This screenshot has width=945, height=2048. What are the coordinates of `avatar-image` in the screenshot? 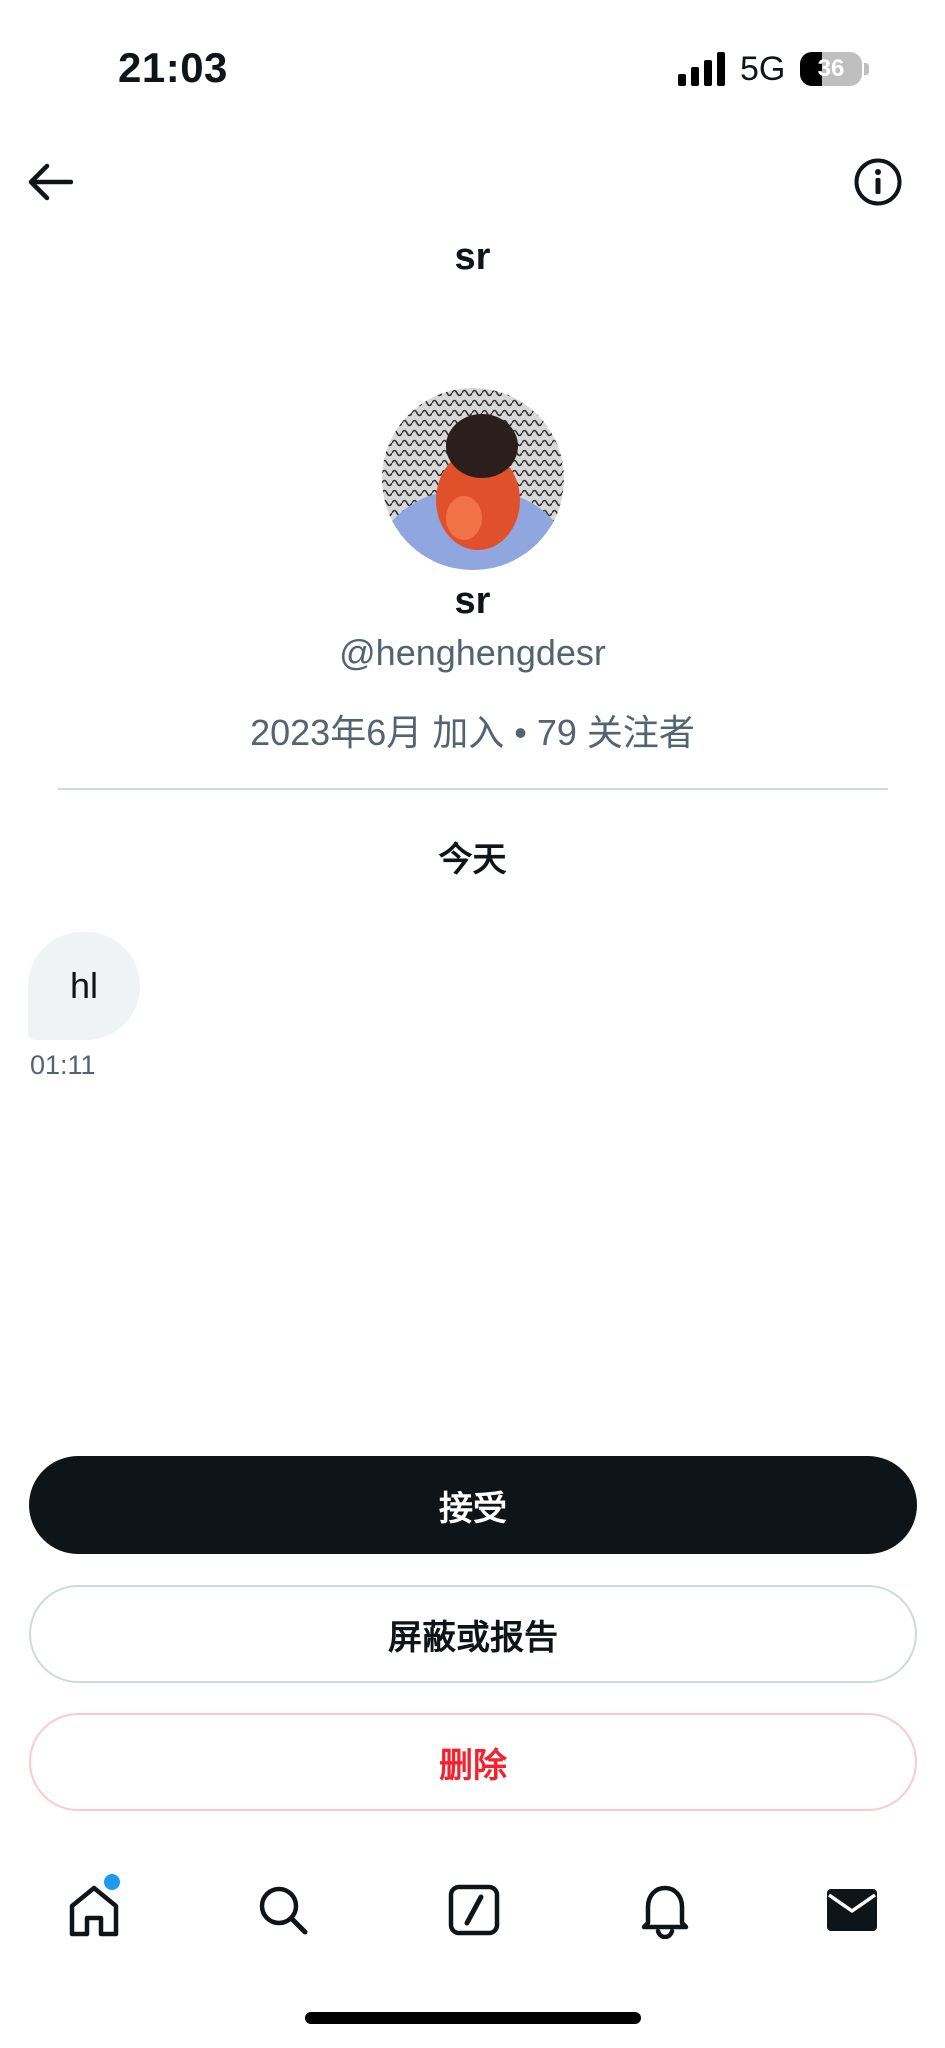 It's located at (473, 479).